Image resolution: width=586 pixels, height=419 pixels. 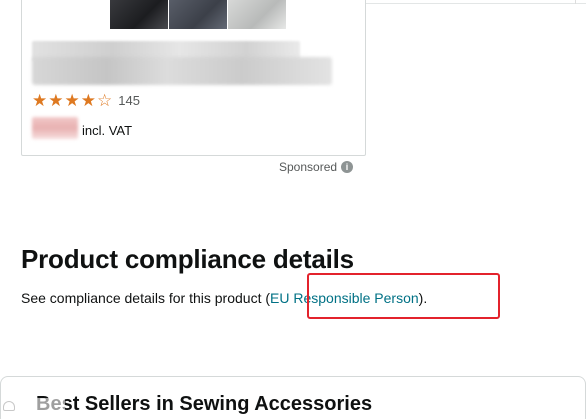 What do you see at coordinates (187, 259) in the screenshot?
I see `compliance-heading: Product compliance details` at bounding box center [187, 259].